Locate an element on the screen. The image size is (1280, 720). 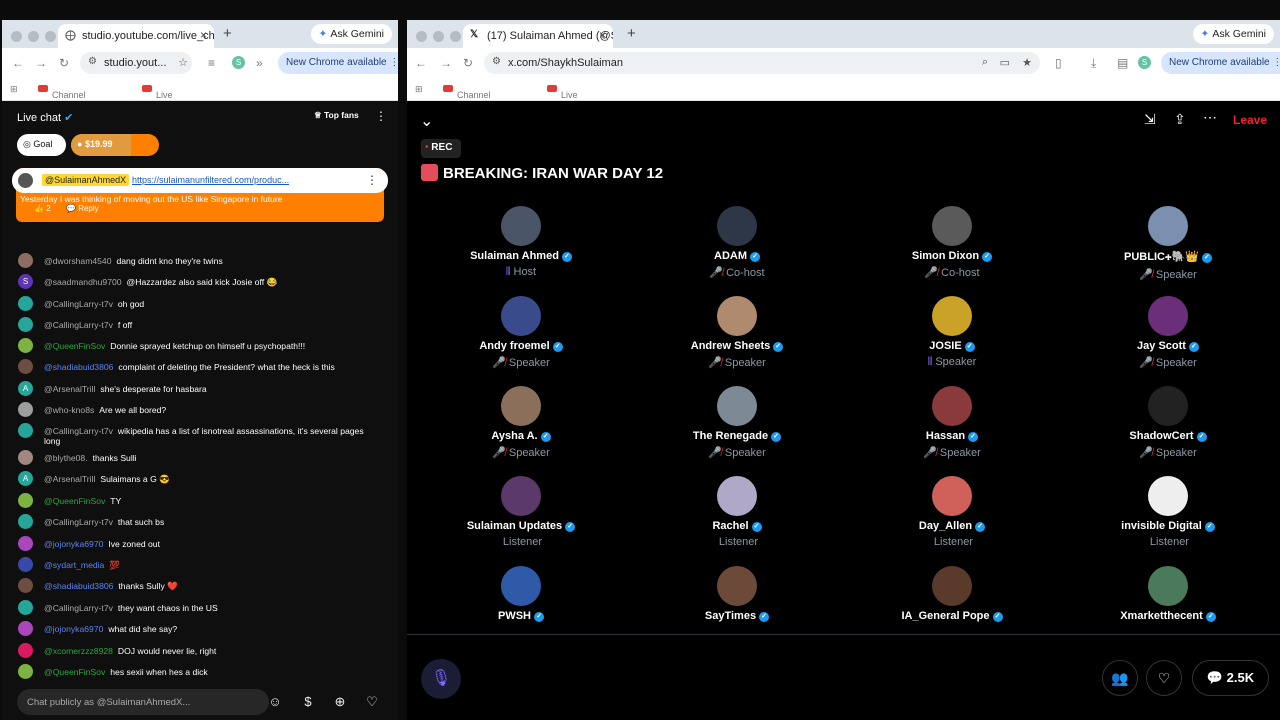
participant: invisible Digital ✓ Listener is located at coordinates (1168, 512).